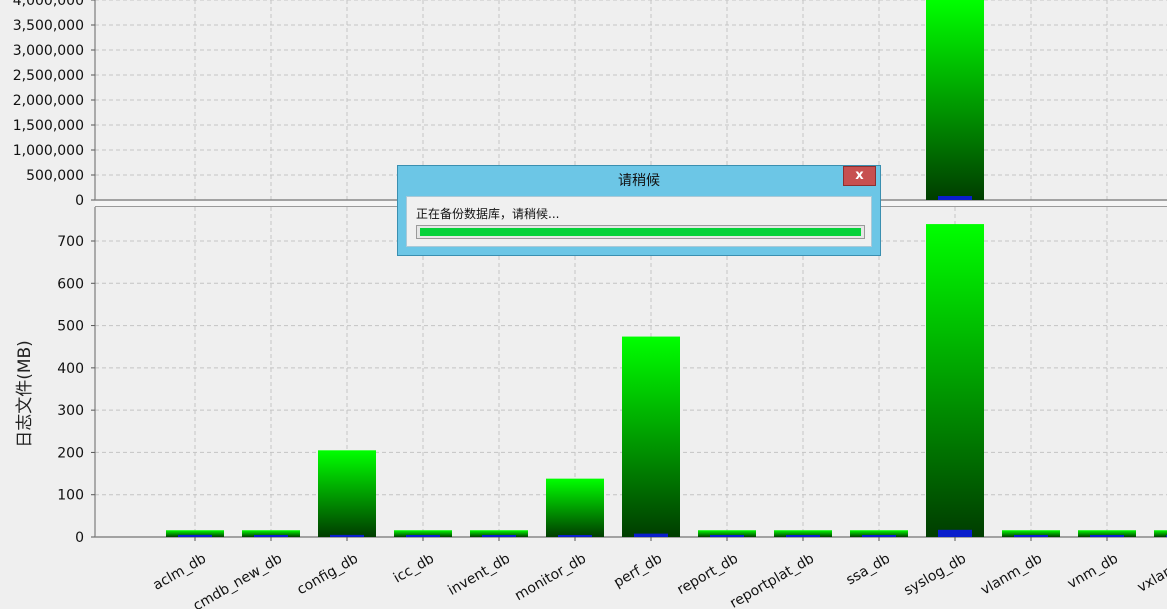 The image size is (1167, 609). Describe the element at coordinates (651, 535) in the screenshot. I see `inner-bar-perf_db` at that location.